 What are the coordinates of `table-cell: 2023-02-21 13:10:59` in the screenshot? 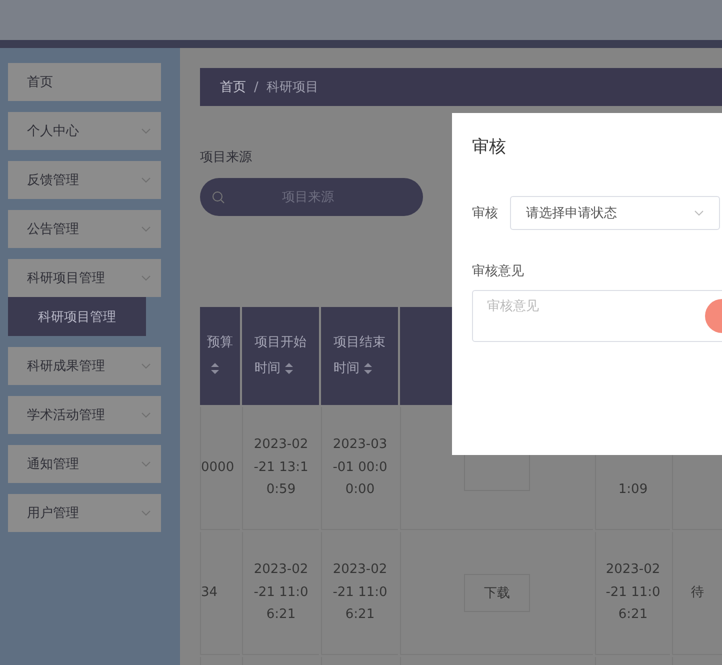 It's located at (280, 468).